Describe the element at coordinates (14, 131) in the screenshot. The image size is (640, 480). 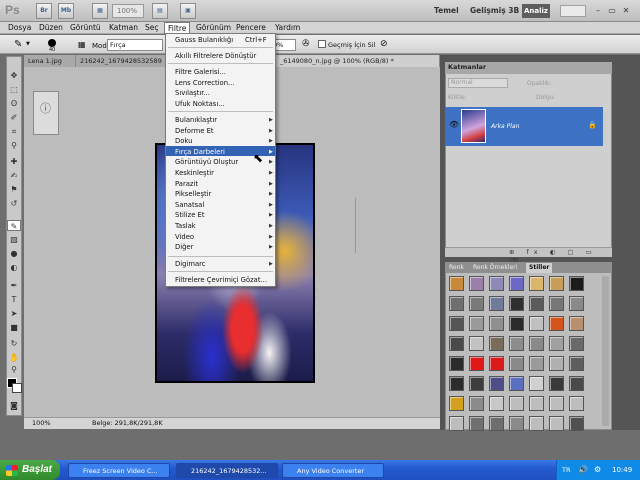
I see `crop-tool-icon: ⌗` at that location.